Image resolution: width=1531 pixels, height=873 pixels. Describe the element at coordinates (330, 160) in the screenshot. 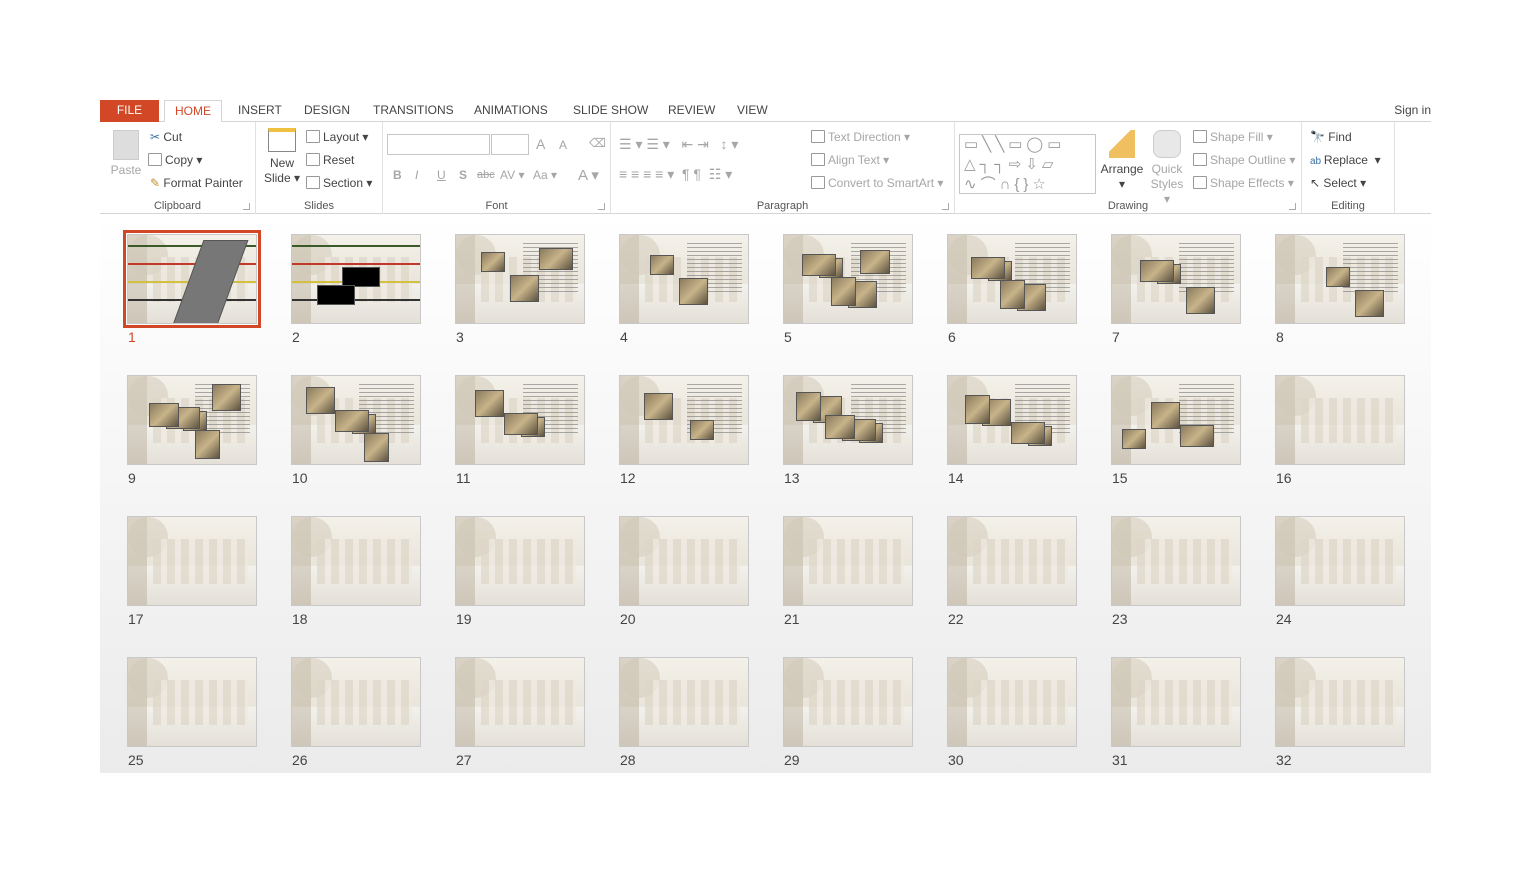

I see `reset-button: Reset` at that location.